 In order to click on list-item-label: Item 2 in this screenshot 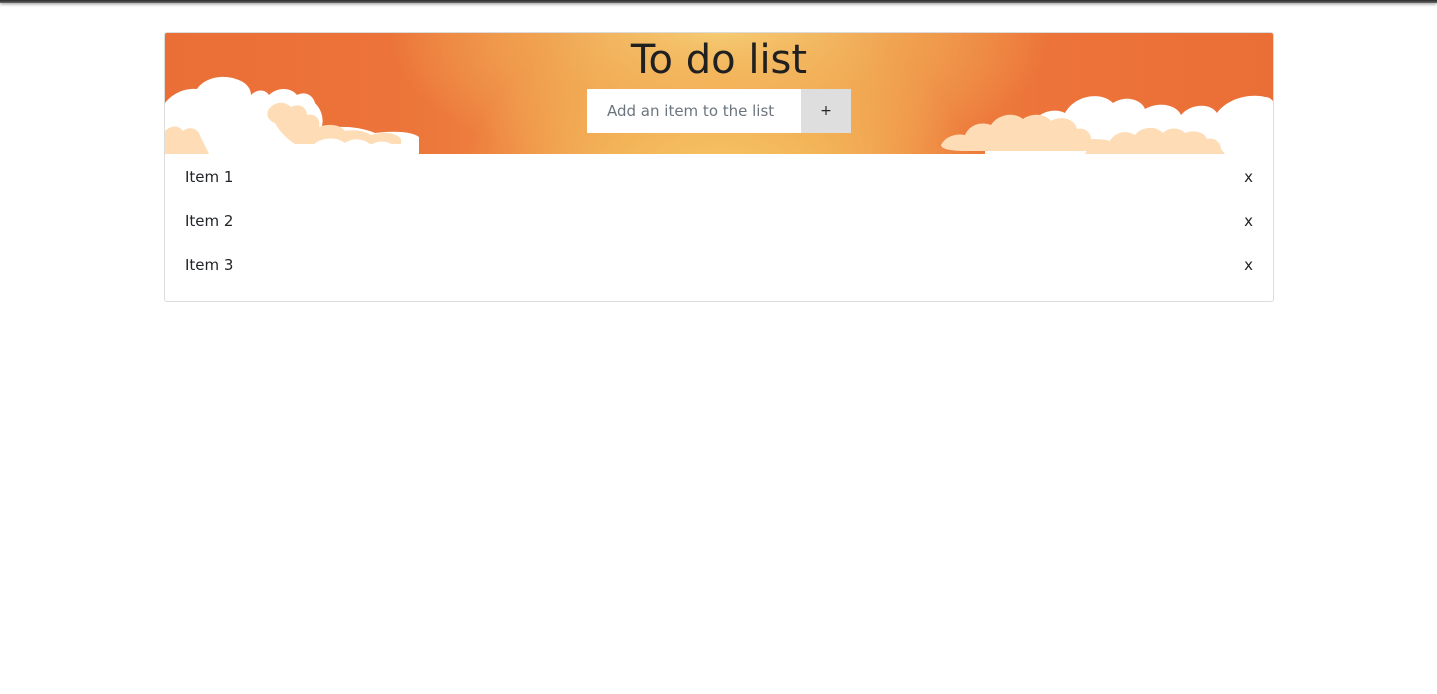, I will do `click(209, 221)`.